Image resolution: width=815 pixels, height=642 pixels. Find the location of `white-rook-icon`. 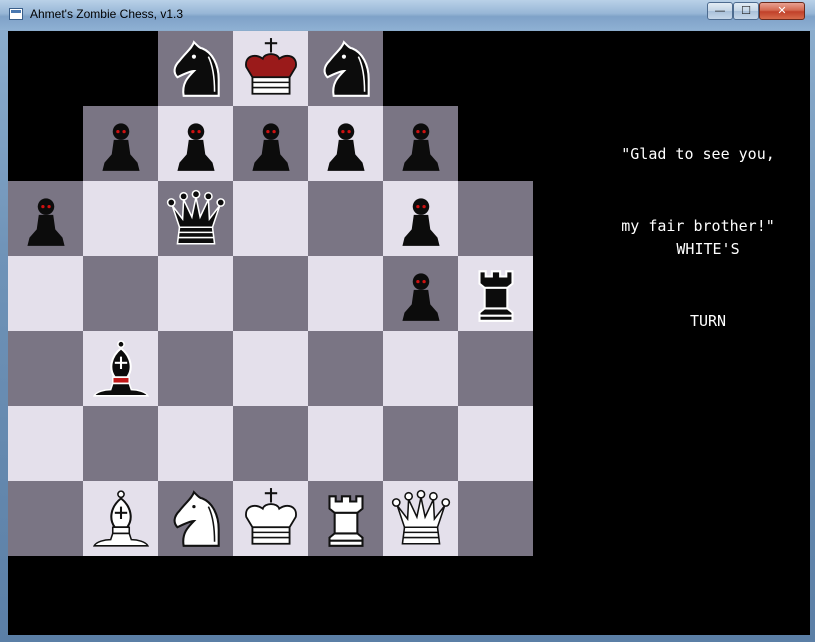

white-rook-icon is located at coordinates (346, 519).